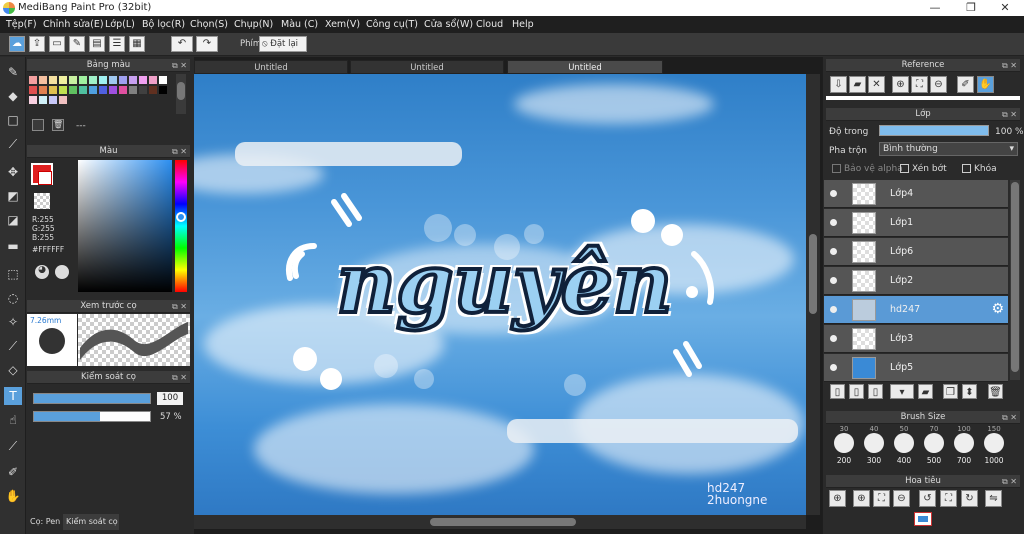  What do you see at coordinates (927, 498) in the screenshot?
I see `rotate-left-icon: ↺` at bounding box center [927, 498].